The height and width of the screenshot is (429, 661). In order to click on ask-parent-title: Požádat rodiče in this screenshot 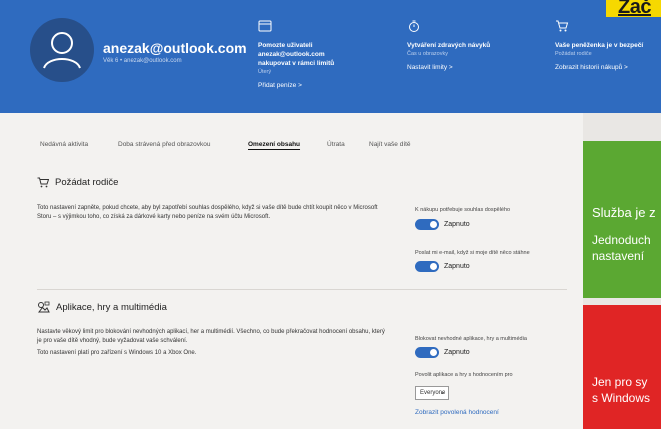, I will do `click(87, 182)`.